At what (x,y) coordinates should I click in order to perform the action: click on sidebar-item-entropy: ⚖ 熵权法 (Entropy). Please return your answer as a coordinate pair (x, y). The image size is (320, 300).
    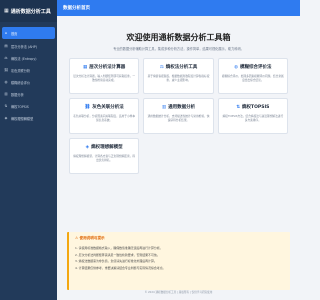
    Looking at the image, I should click on (28, 58).